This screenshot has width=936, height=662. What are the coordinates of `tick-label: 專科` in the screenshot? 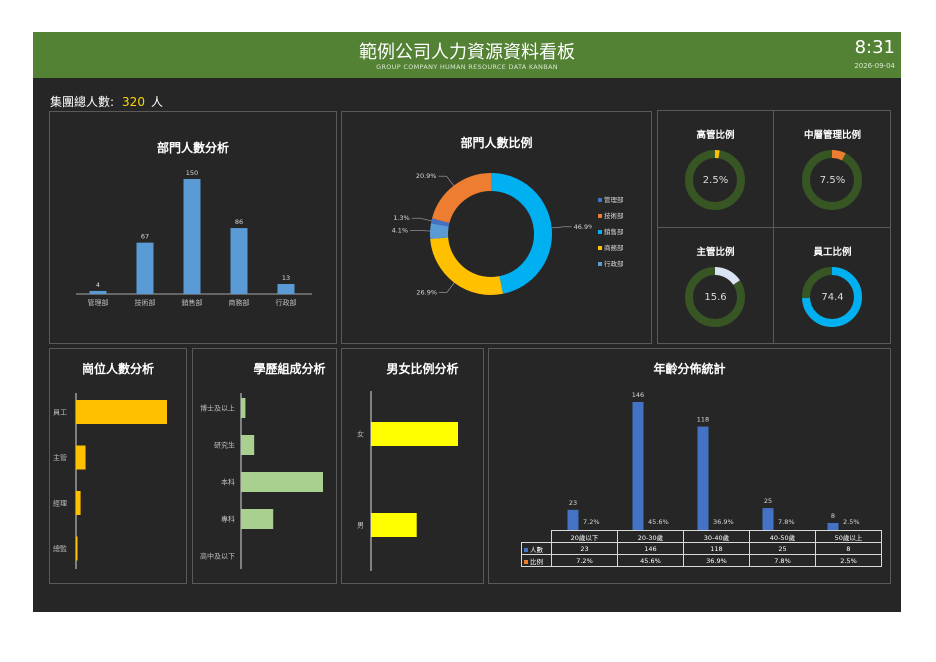 It's located at (228, 519).